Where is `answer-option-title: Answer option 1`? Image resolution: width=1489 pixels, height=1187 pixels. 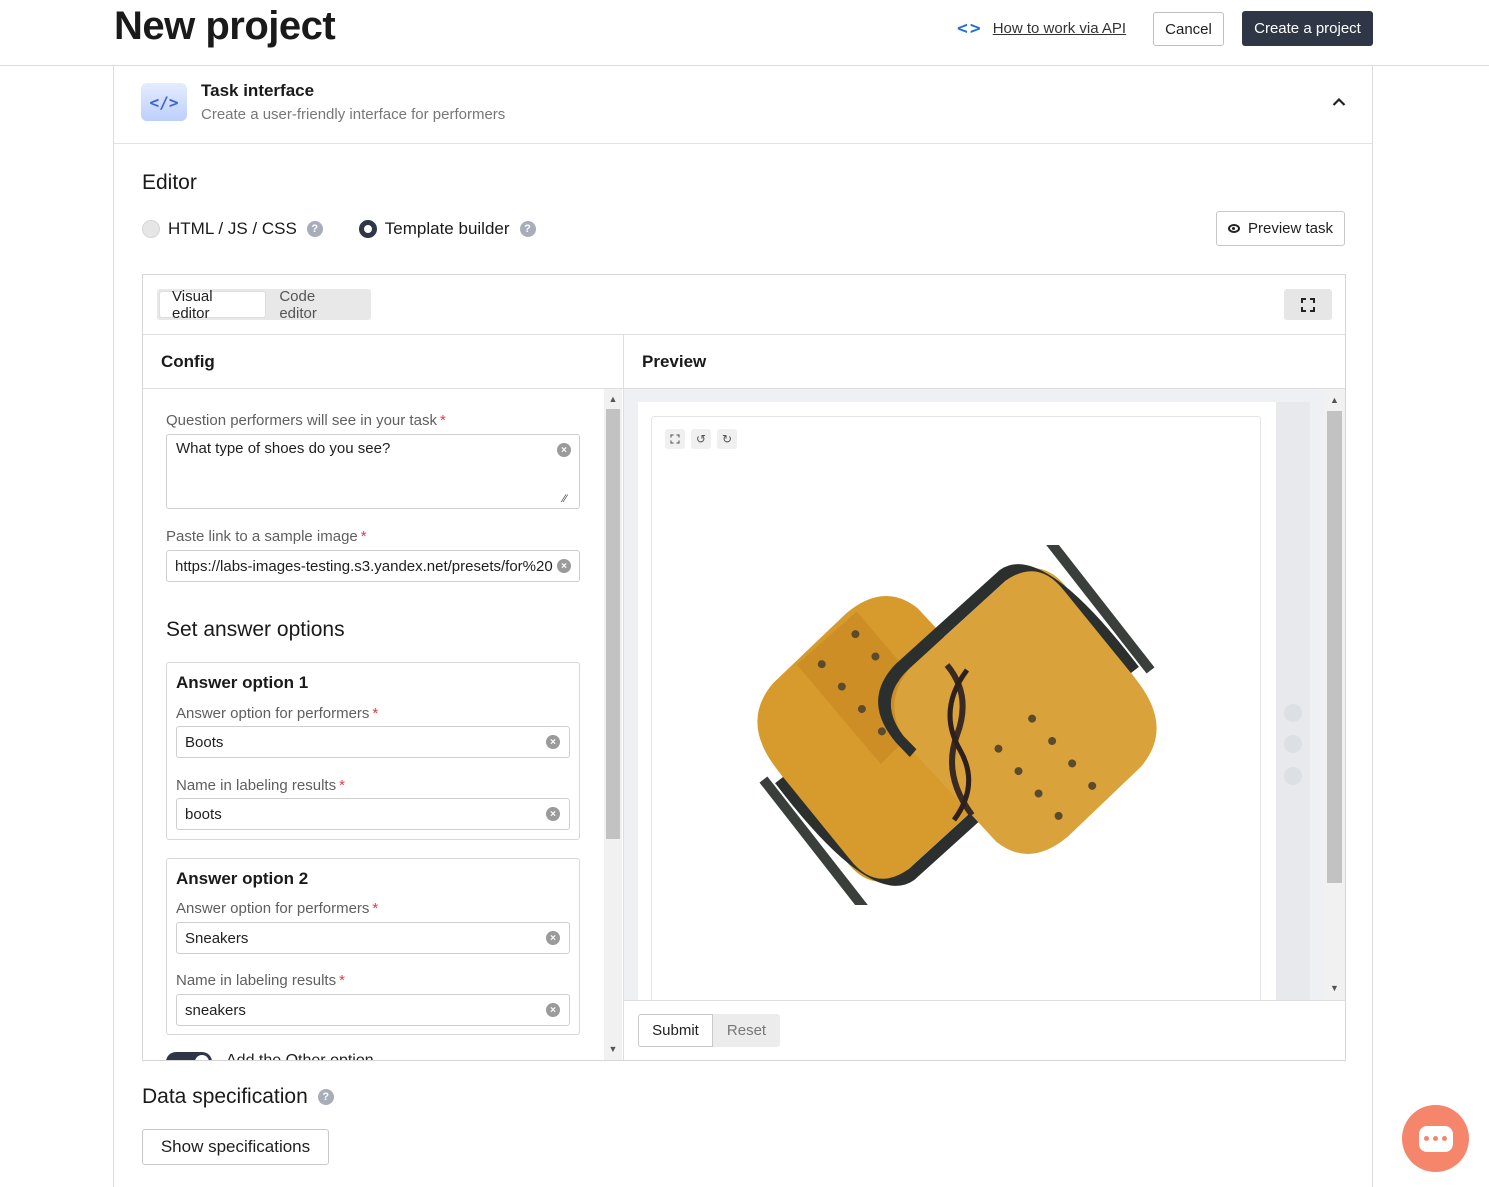 answer-option-title: Answer option 1 is located at coordinates (242, 682).